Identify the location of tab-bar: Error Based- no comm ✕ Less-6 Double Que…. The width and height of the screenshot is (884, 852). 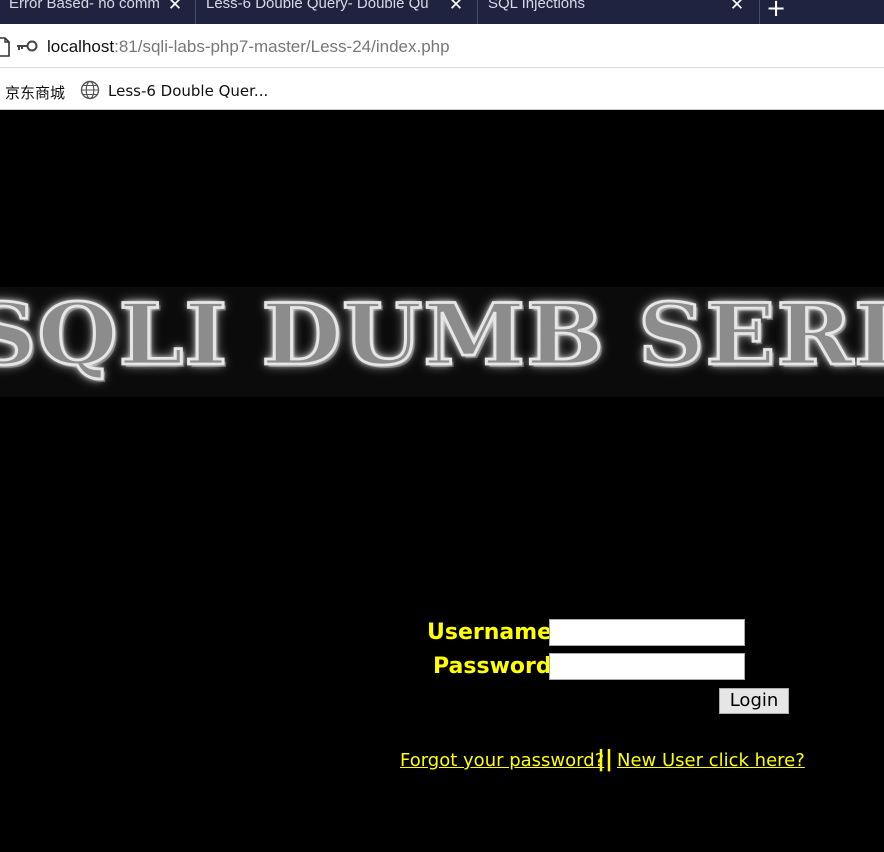
(442, 12).